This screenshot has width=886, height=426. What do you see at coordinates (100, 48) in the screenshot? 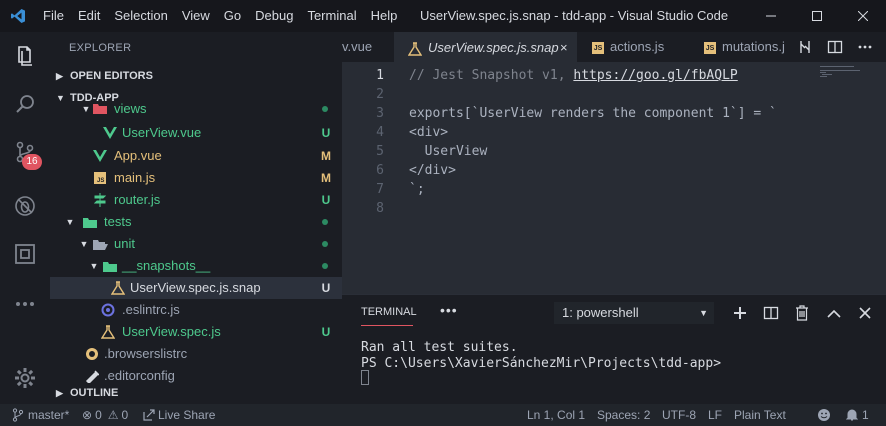
I see `sidebar-title: EXPLORER` at bounding box center [100, 48].